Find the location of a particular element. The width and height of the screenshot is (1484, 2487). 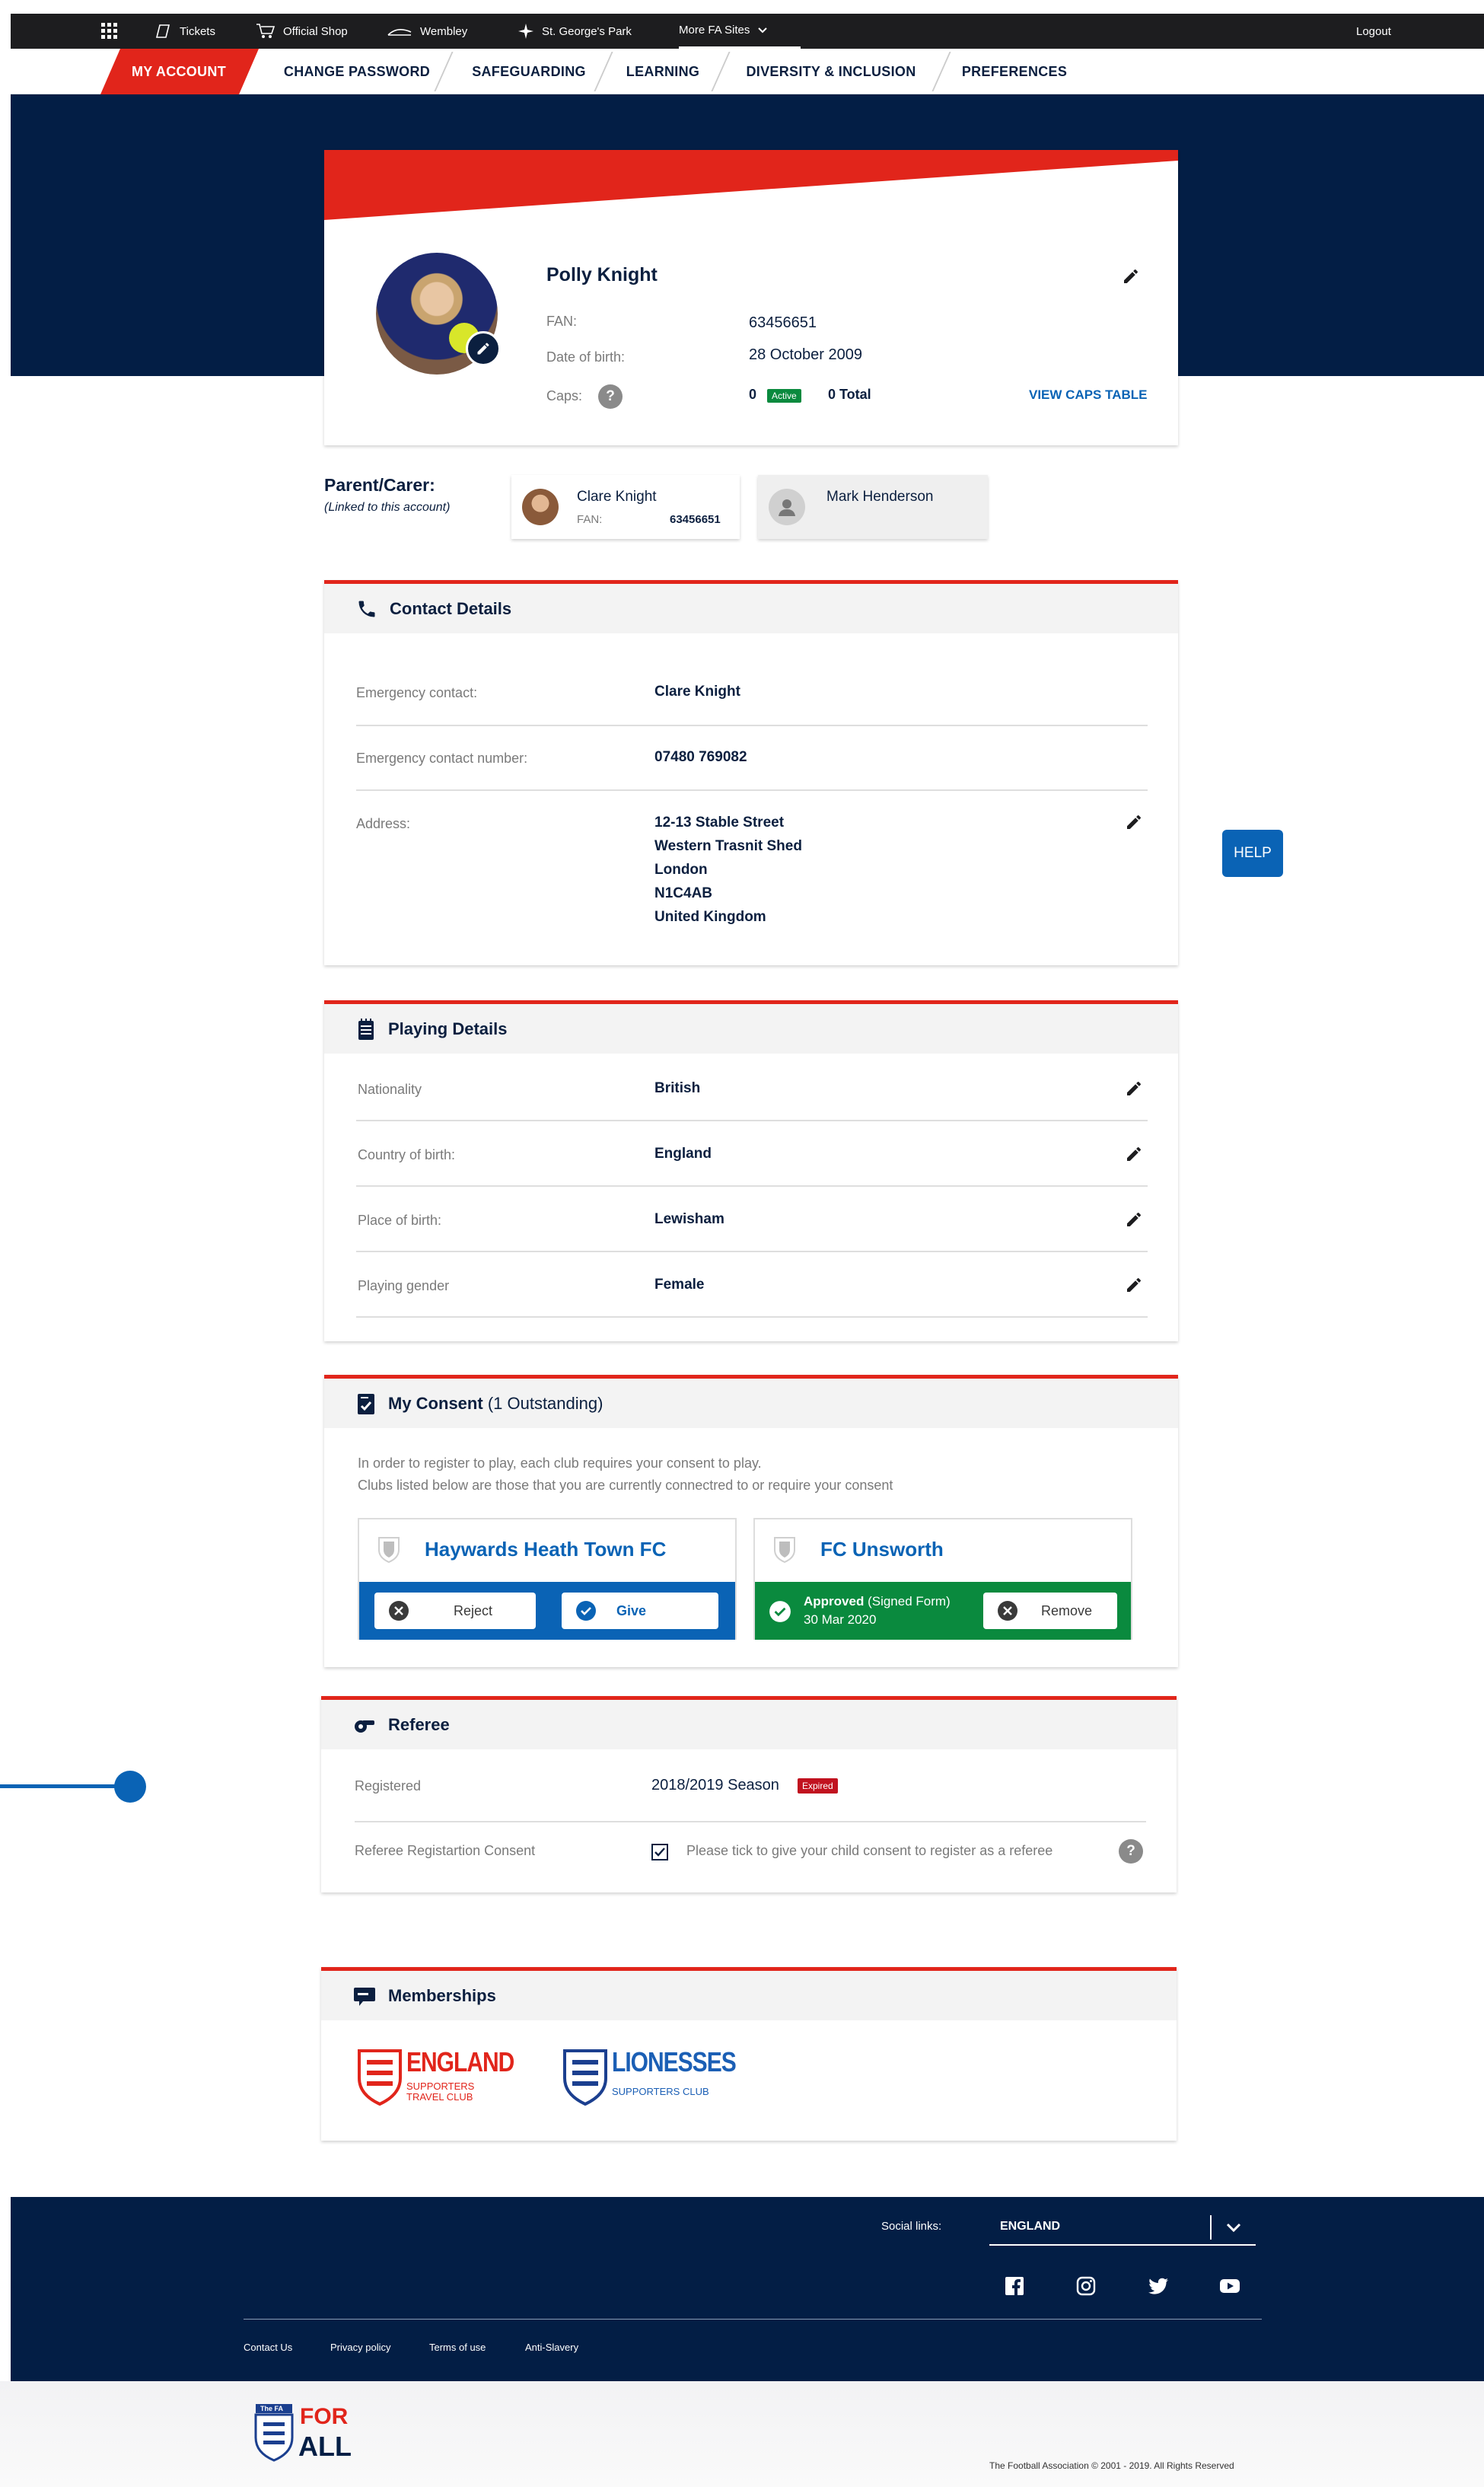

fa-for-all-logo: The FA FOR ALL is located at coordinates (304, 2432).